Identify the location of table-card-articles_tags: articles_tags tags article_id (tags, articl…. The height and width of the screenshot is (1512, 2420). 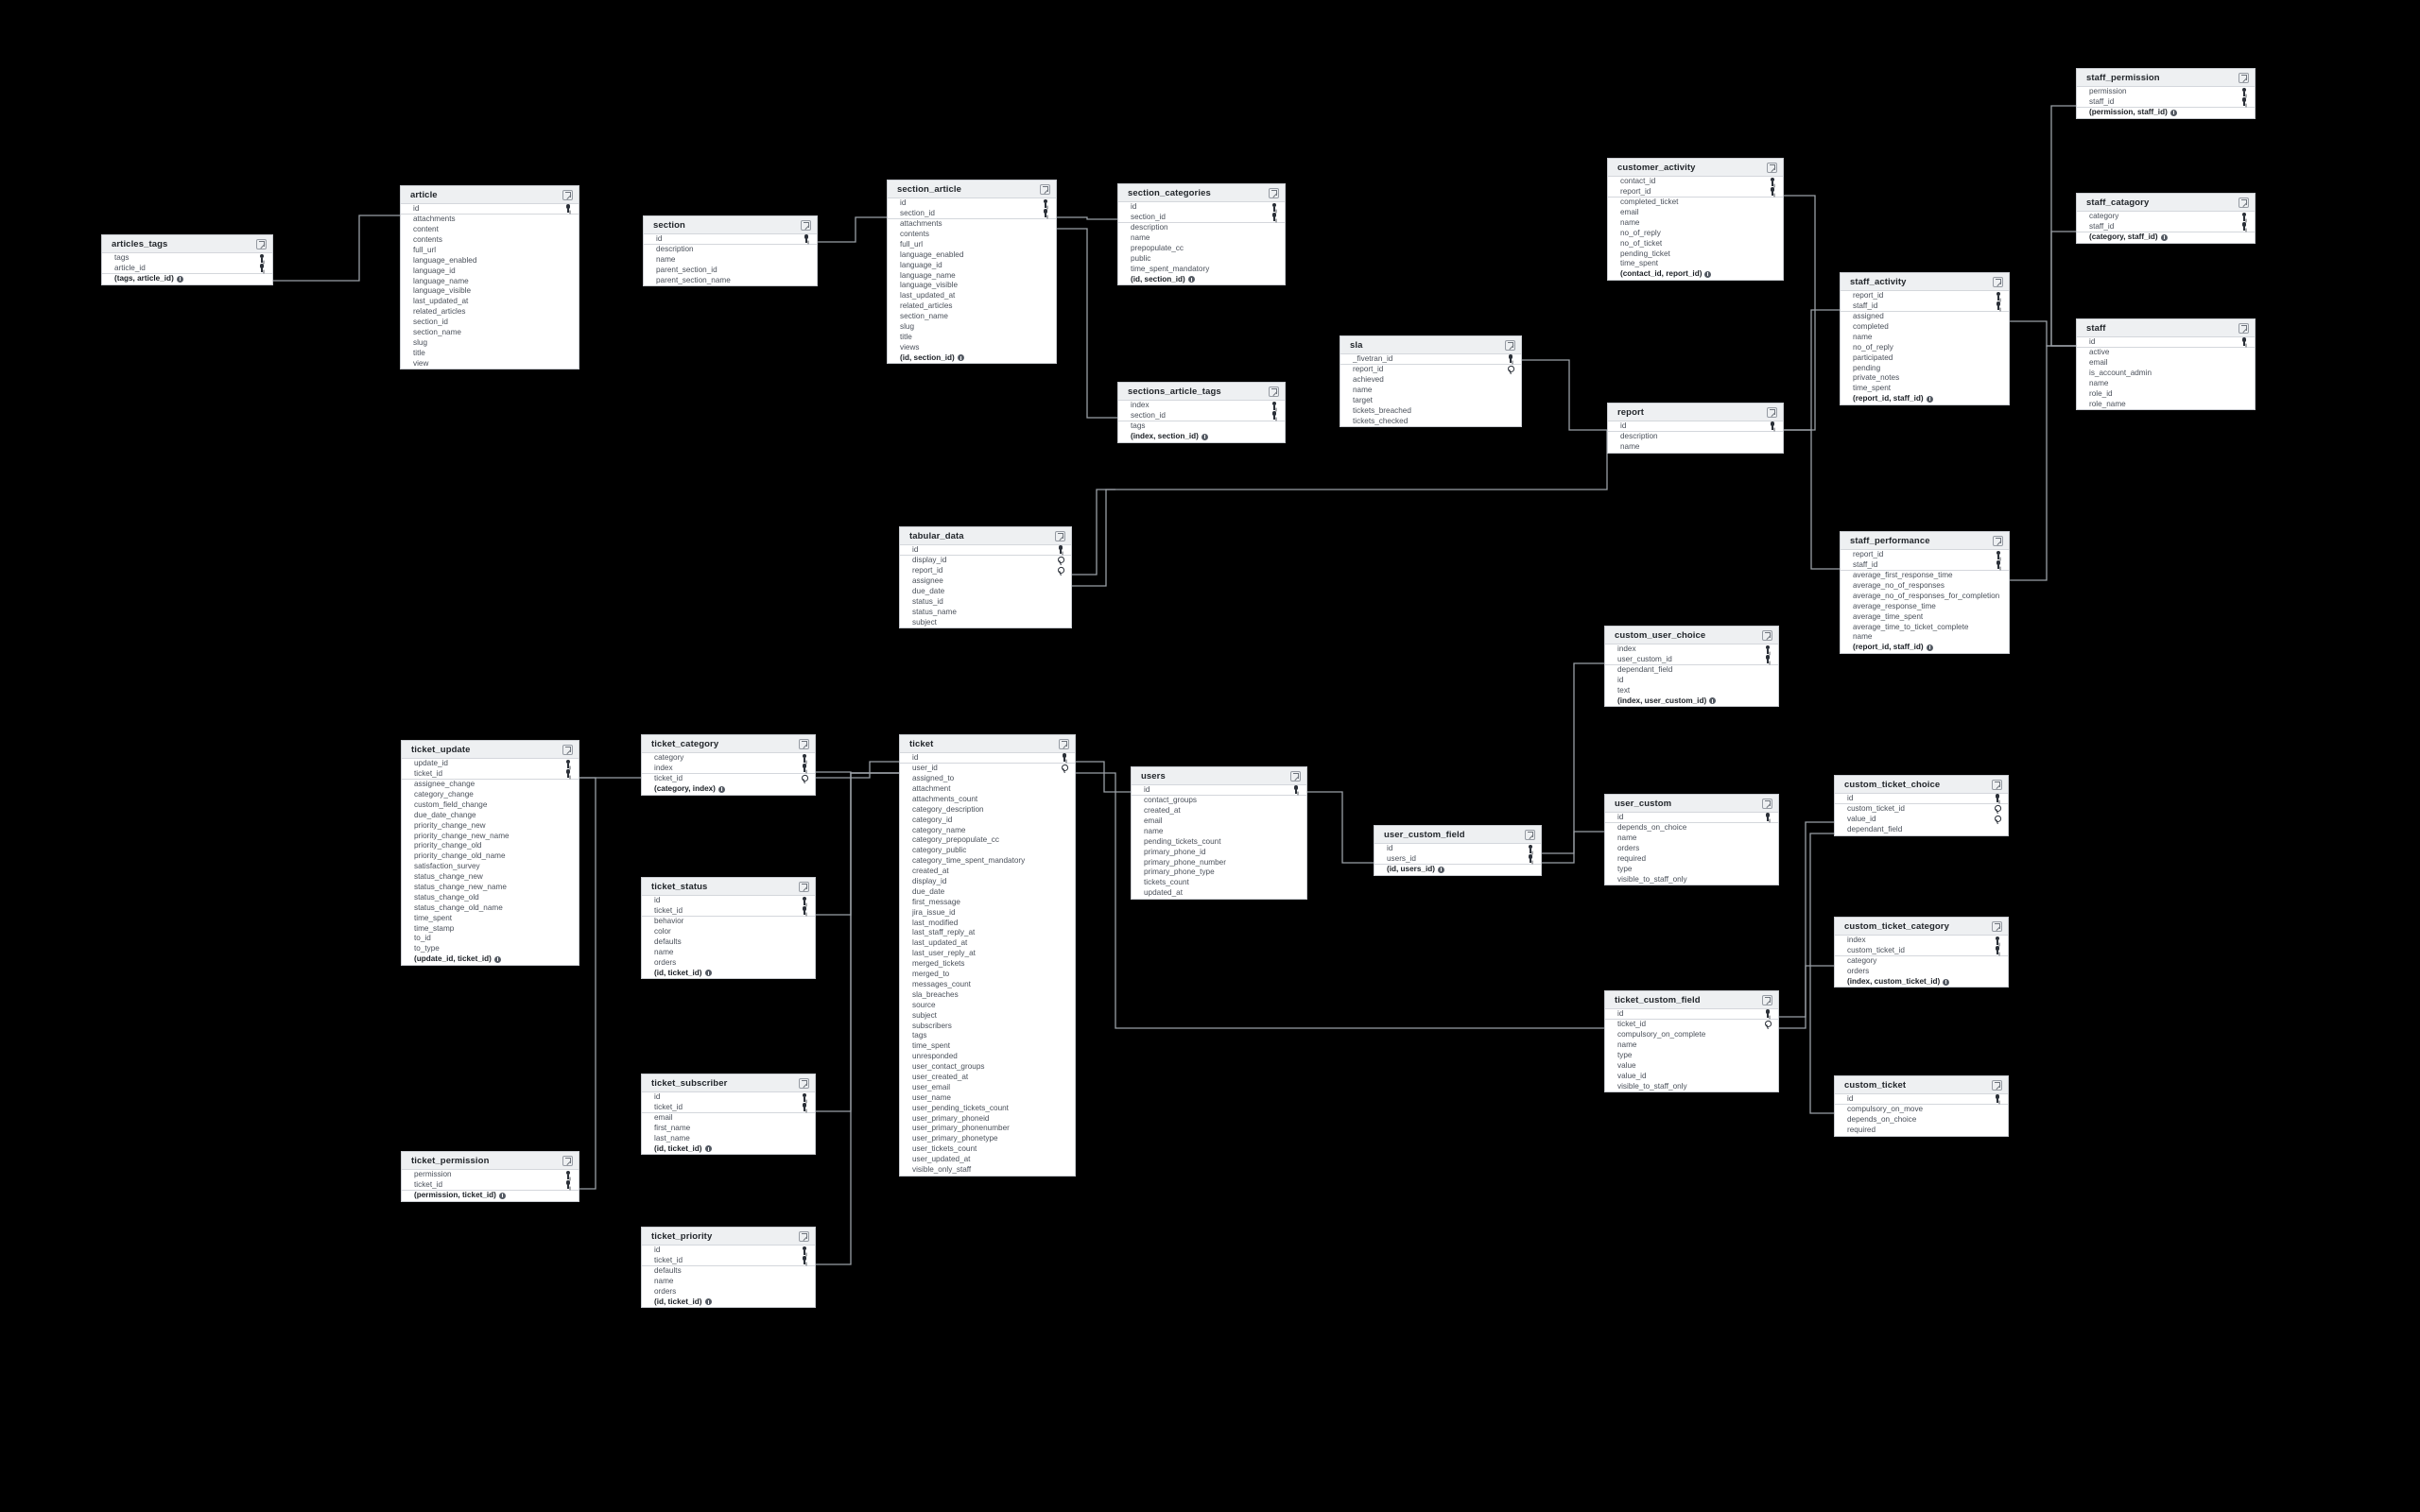
(187, 259).